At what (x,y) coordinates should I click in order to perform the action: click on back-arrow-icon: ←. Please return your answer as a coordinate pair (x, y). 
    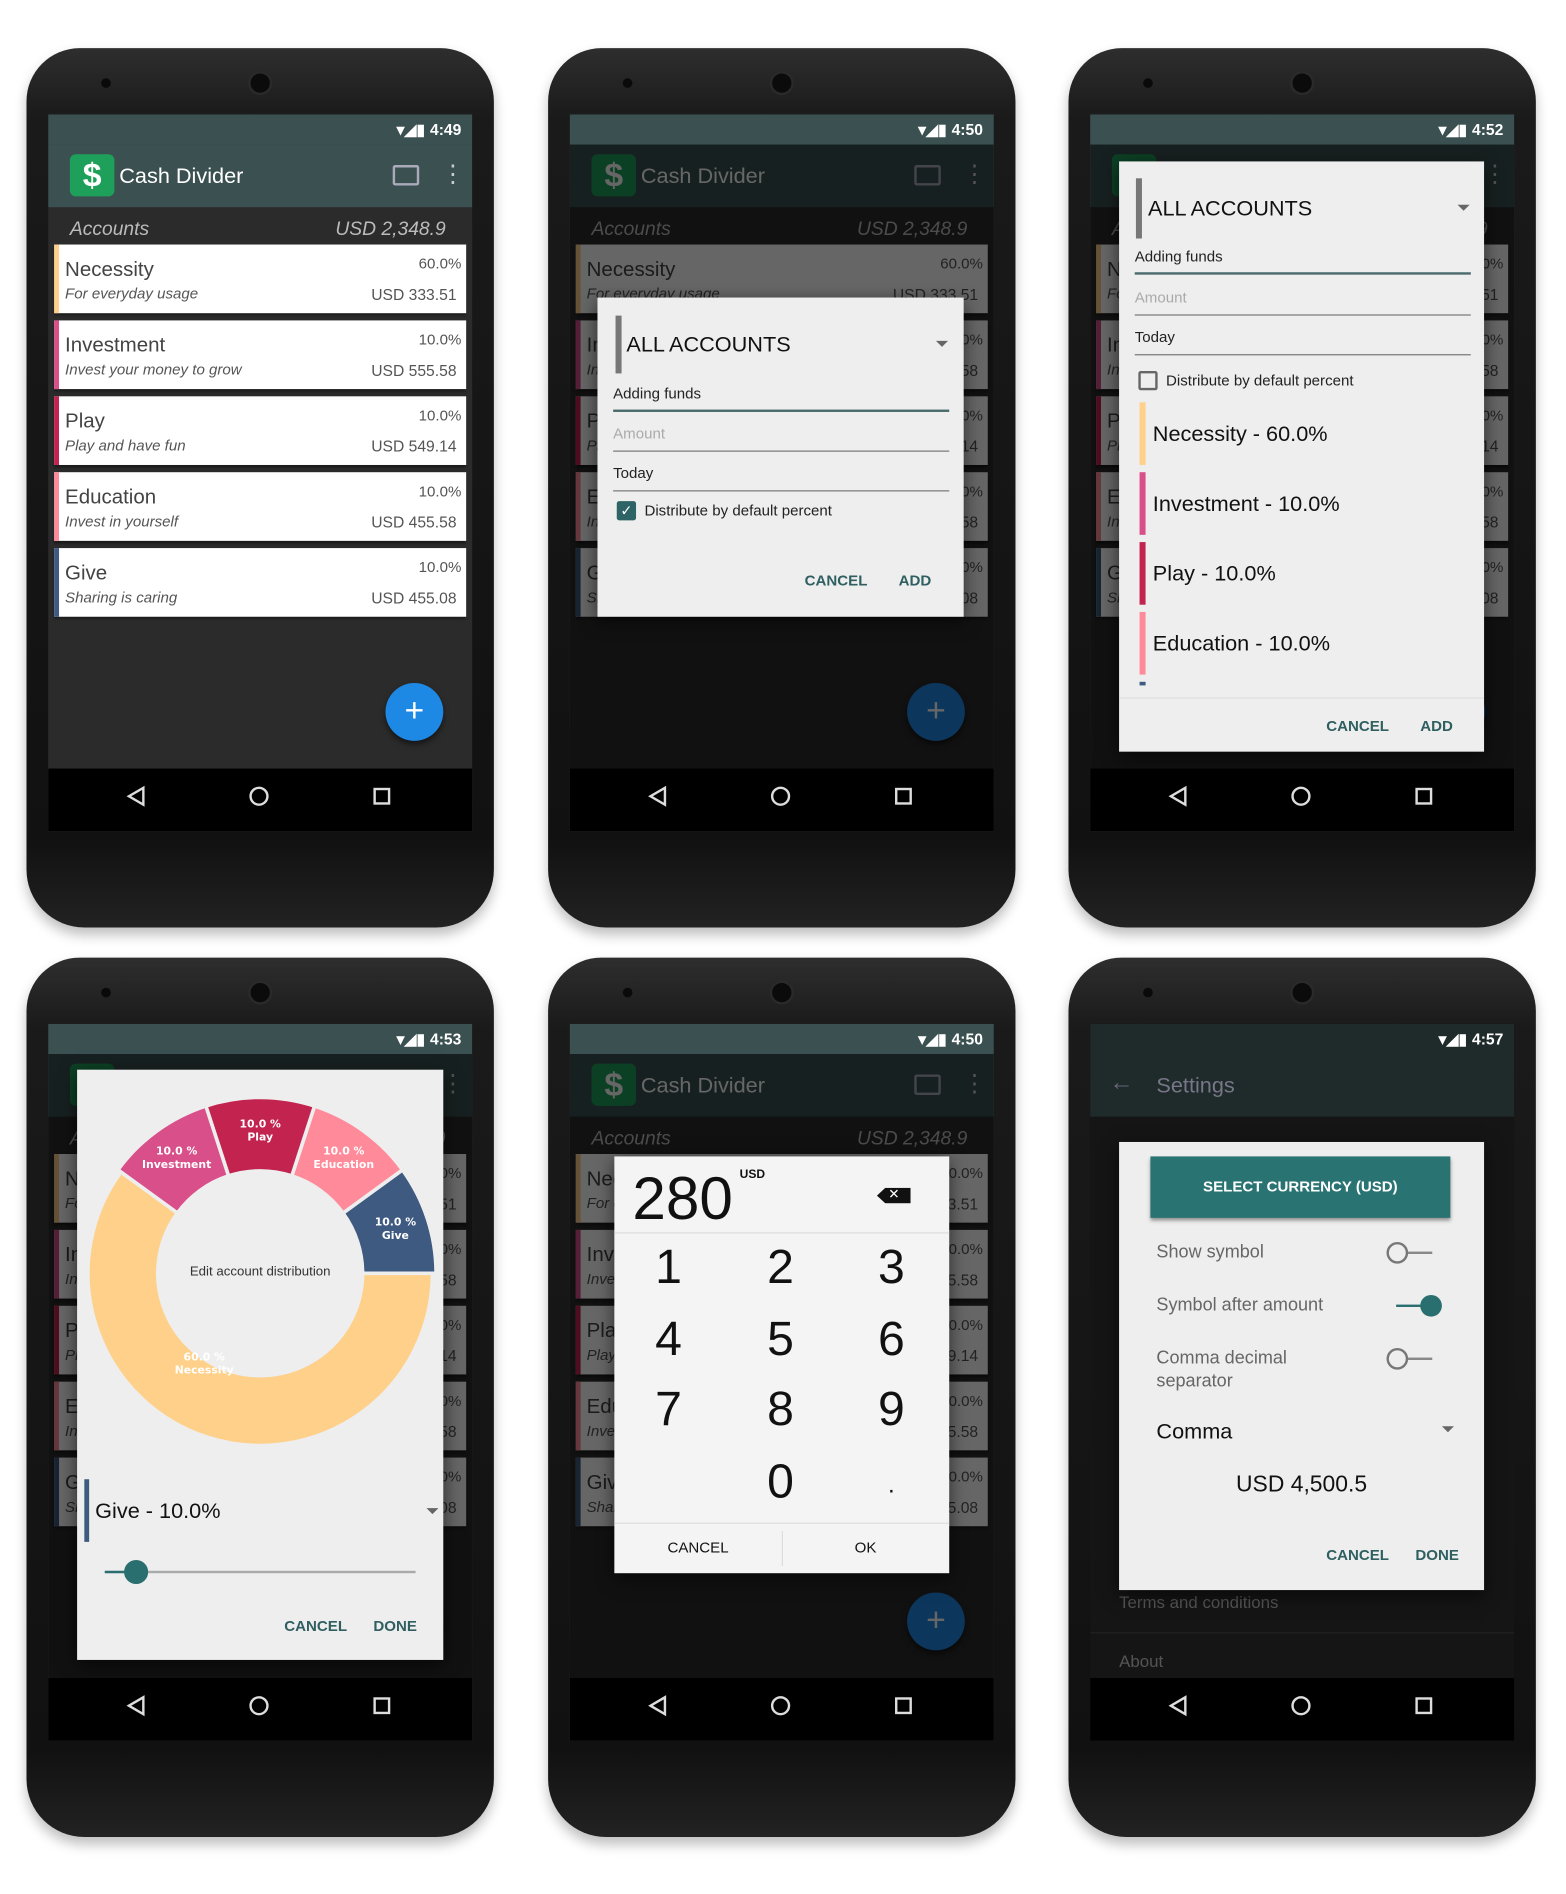
    Looking at the image, I should click on (1121, 1084).